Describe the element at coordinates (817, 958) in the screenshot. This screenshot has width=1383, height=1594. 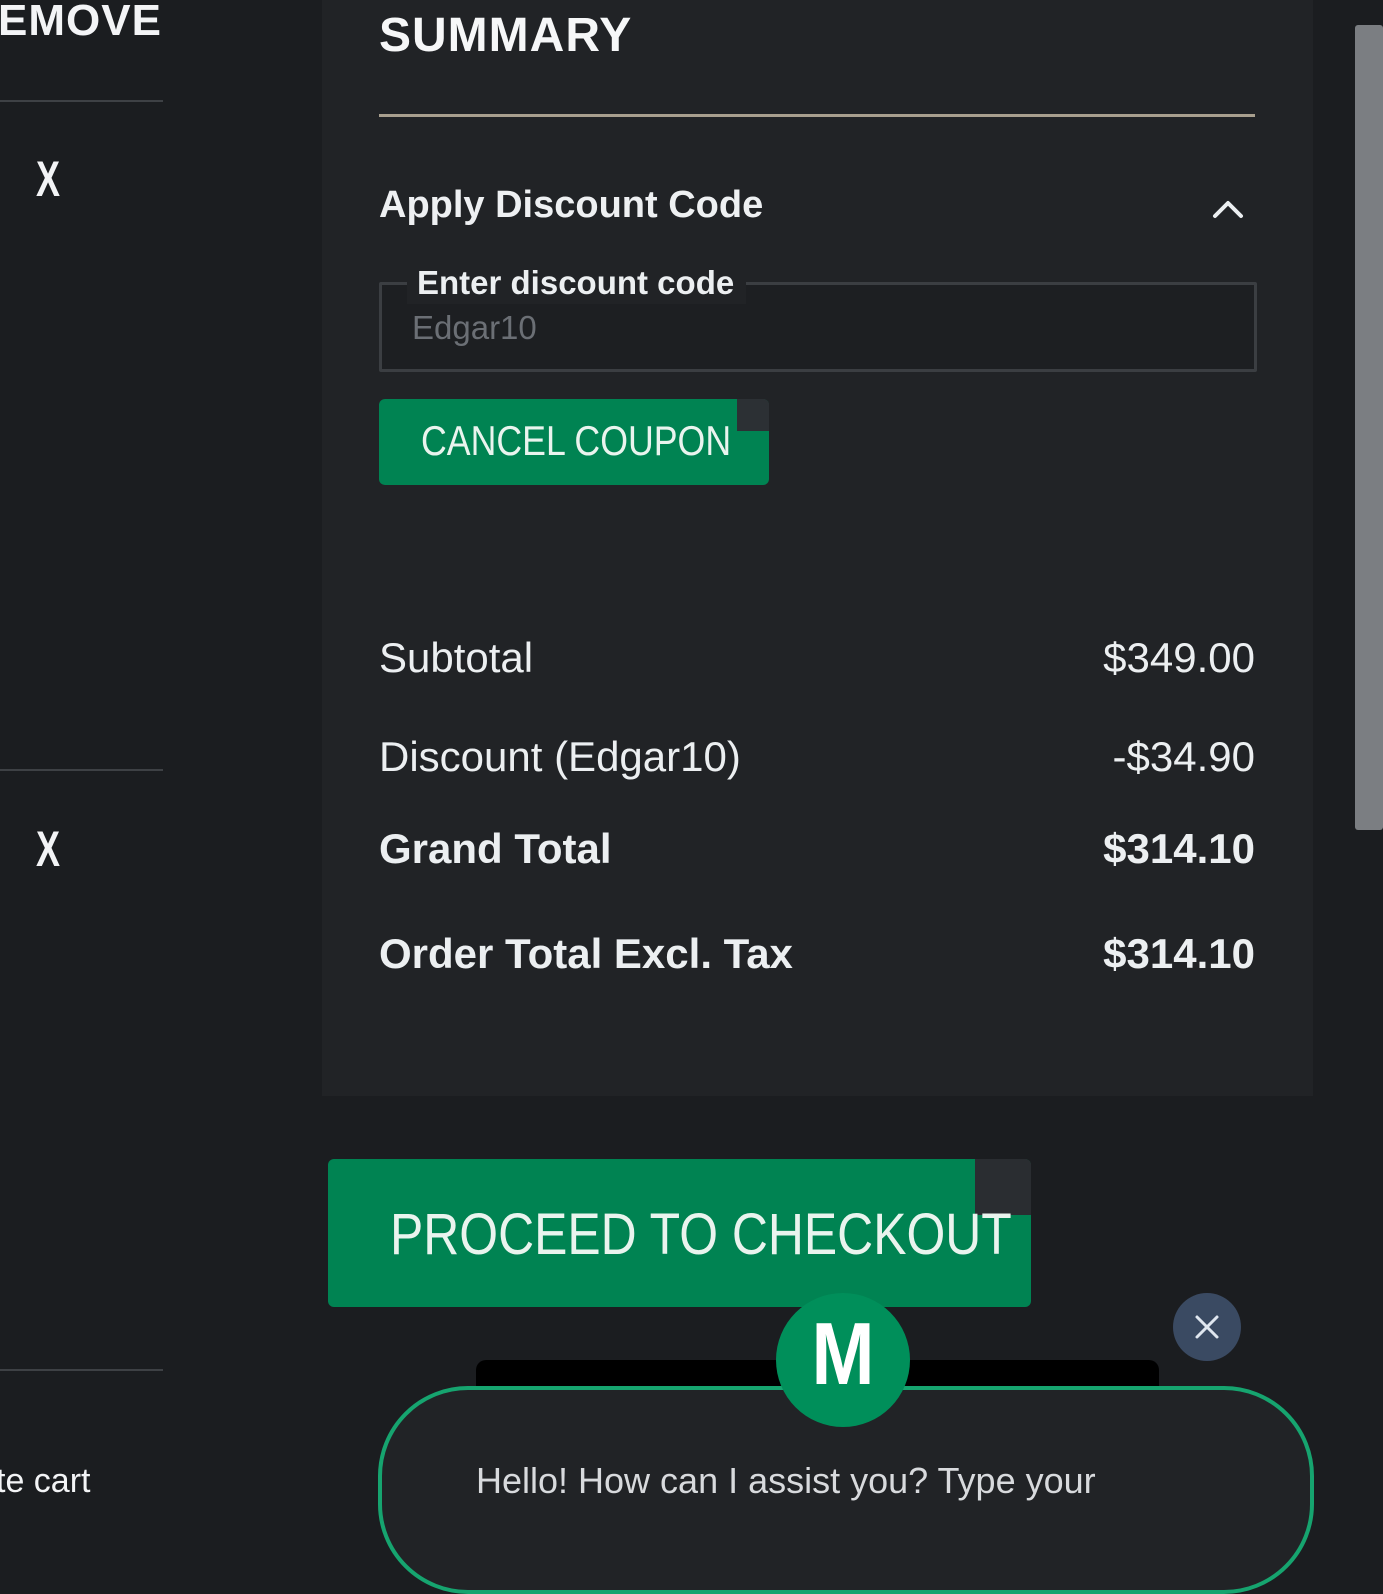
I see `excl-tax-row: Order Total Excl. Tax $314.10` at that location.